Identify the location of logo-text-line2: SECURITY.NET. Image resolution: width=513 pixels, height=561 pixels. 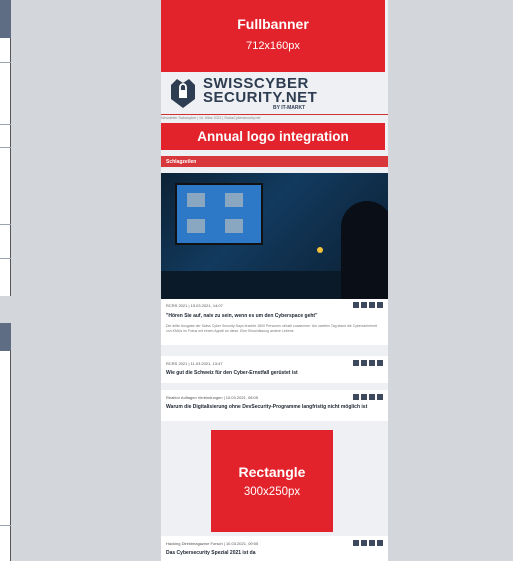
(260, 97).